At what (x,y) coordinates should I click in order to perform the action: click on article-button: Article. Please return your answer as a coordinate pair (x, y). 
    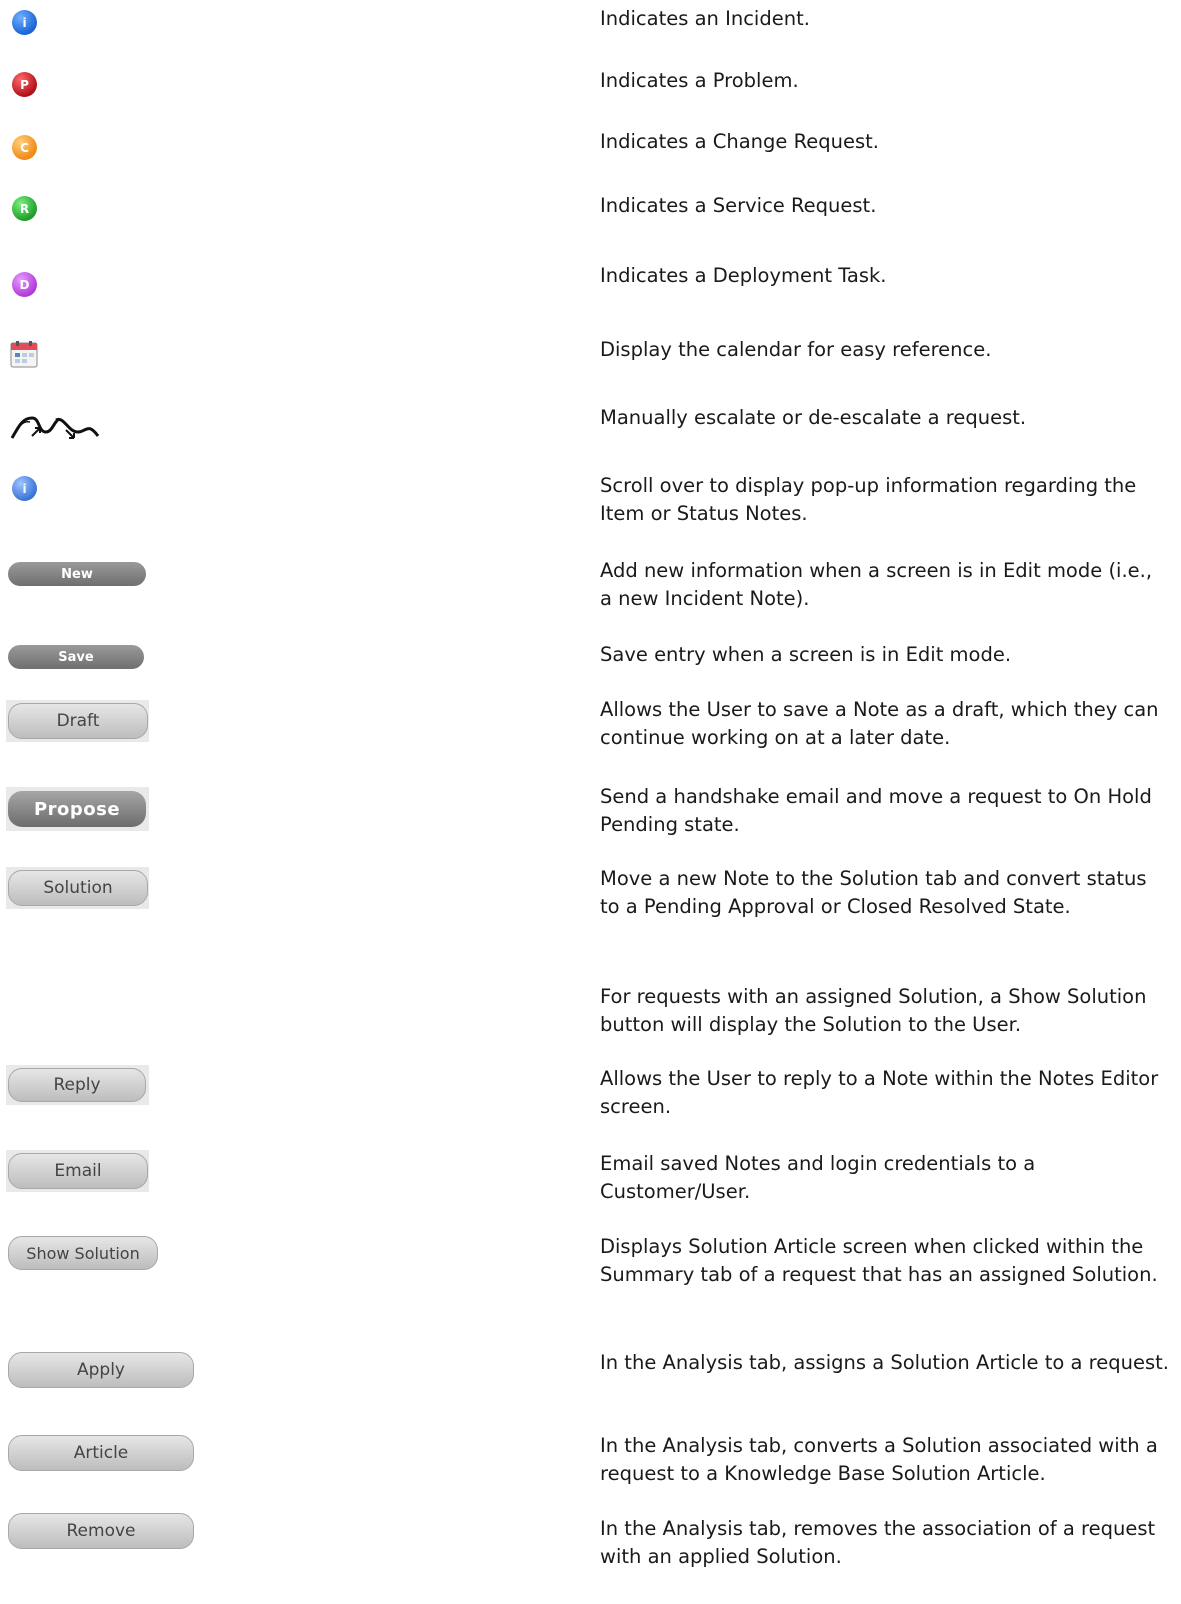
    Looking at the image, I should click on (101, 1453).